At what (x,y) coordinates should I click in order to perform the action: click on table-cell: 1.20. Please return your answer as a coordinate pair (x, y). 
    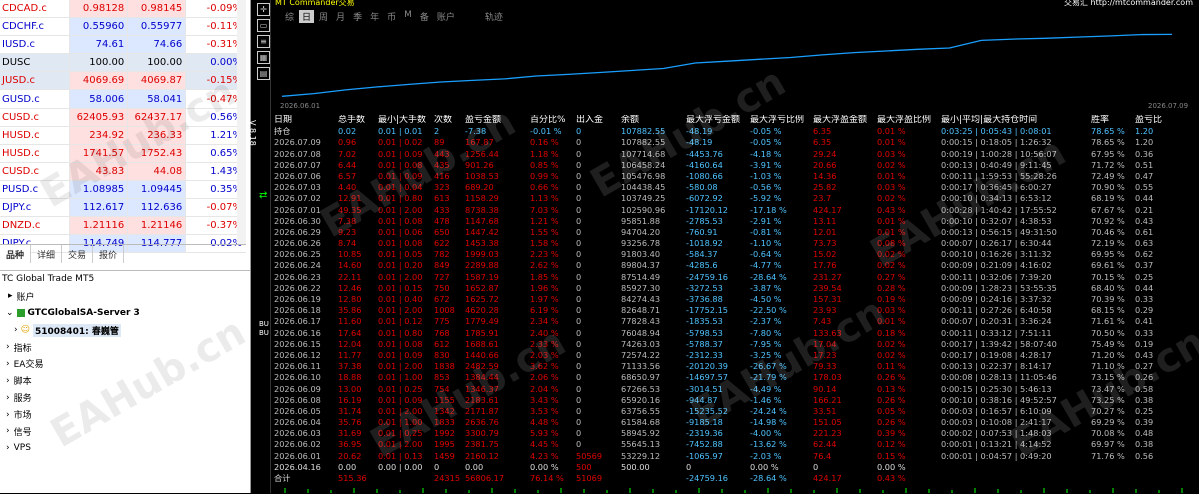
    Looking at the image, I should click on (1144, 131).